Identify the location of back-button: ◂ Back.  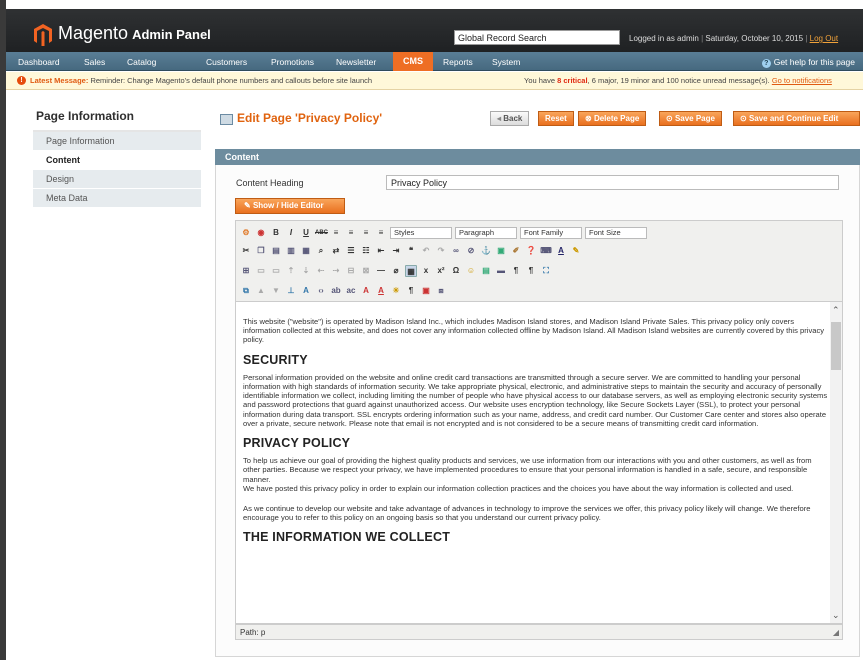
(510, 118).